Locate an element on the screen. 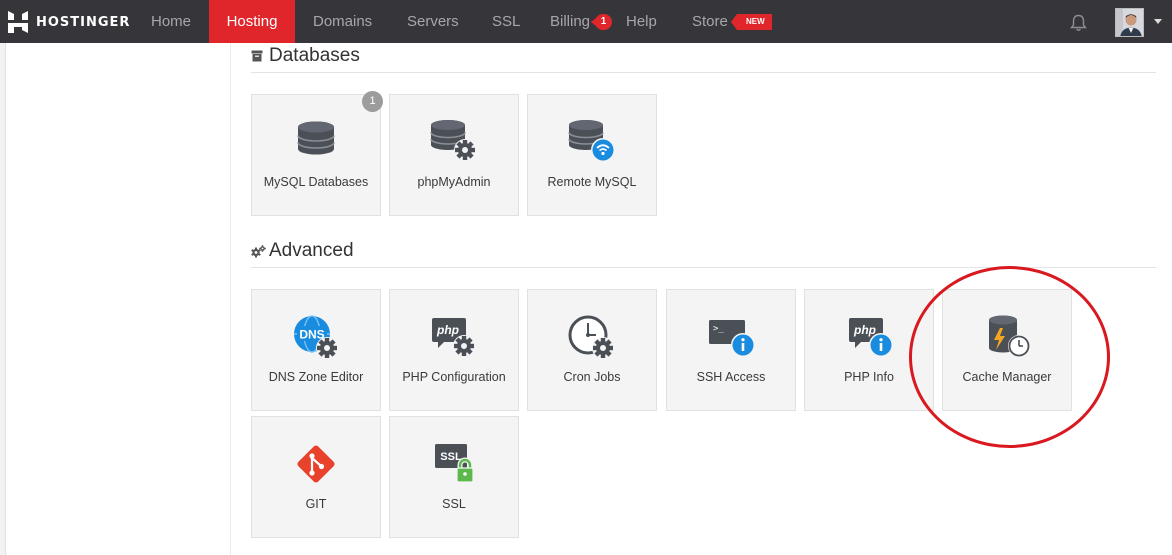 Image resolution: width=1172 pixels, height=555 pixels. nav-billing: Billing is located at coordinates (570, 21).